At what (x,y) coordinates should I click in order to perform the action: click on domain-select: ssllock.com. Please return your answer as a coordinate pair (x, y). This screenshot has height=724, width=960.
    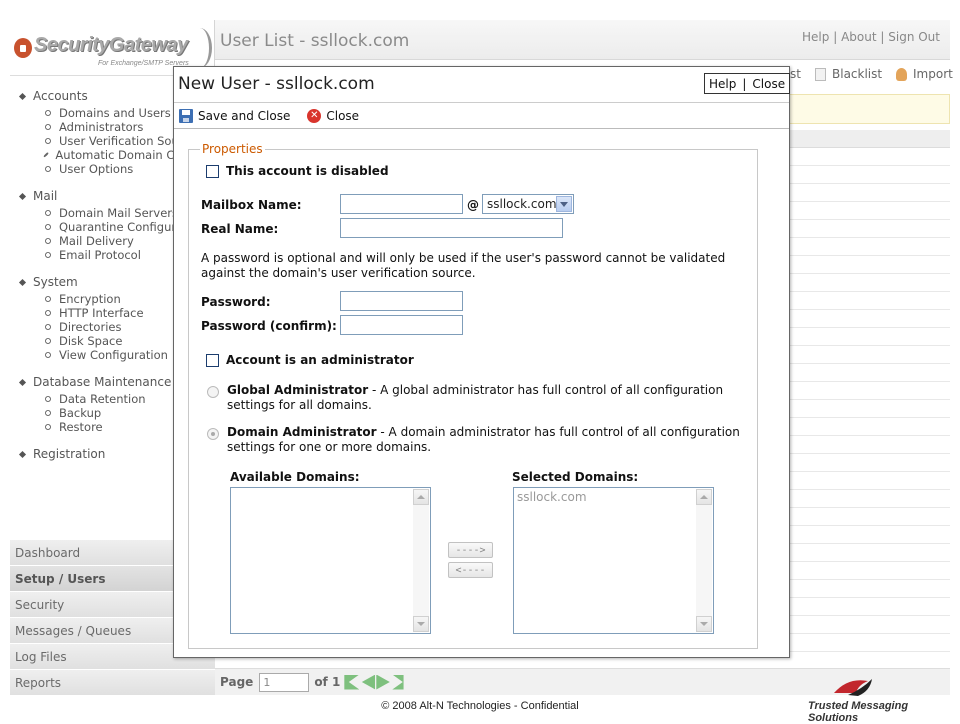
    Looking at the image, I should click on (528, 204).